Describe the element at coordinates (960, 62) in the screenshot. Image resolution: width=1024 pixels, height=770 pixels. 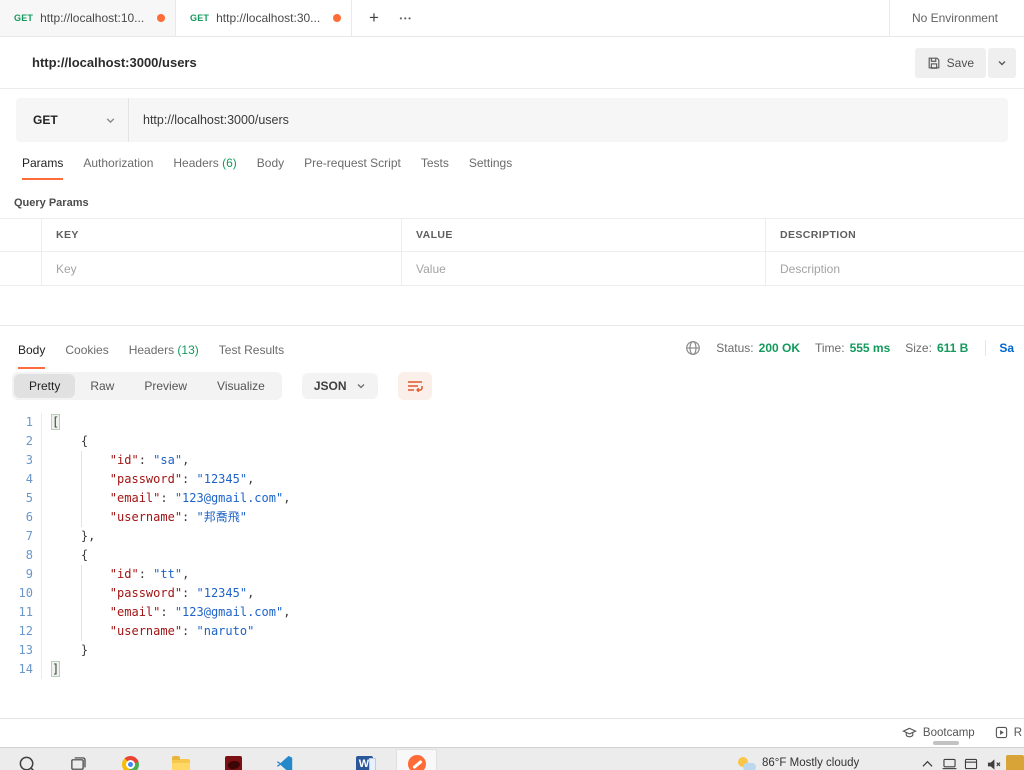
I see `save-button-label: Save` at that location.